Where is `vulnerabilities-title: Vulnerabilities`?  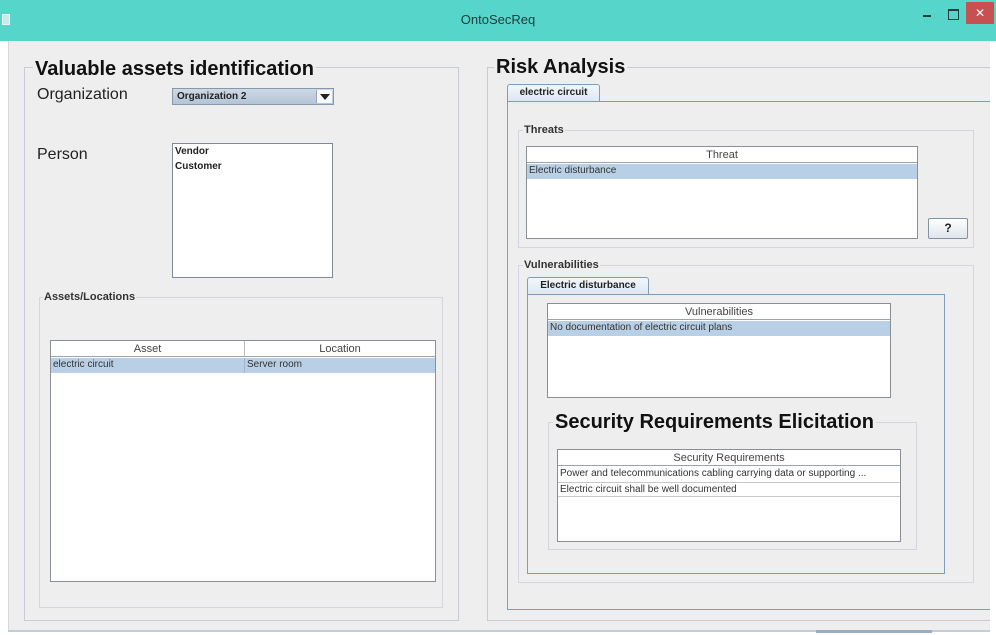
vulnerabilities-title: Vulnerabilities is located at coordinates (561, 265).